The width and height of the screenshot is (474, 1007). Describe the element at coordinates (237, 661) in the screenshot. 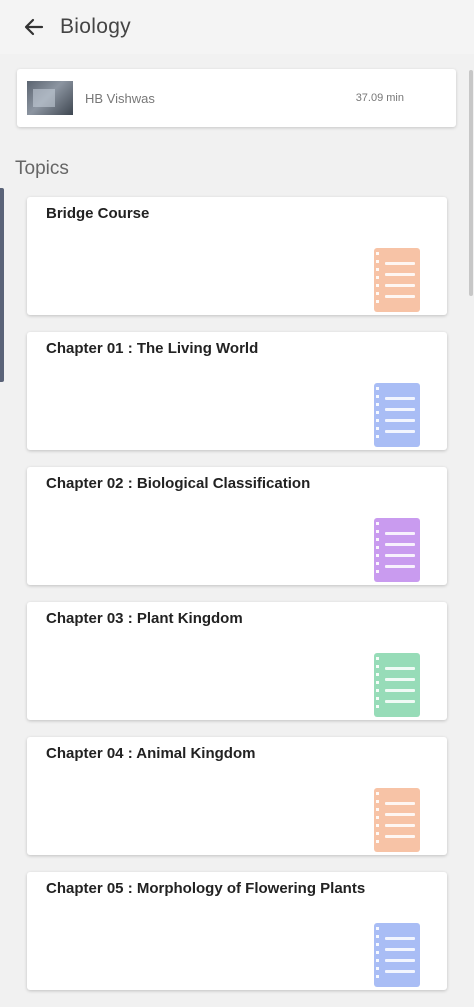

I see `topic-card: Chapter 03 : Plant Kingdom` at that location.